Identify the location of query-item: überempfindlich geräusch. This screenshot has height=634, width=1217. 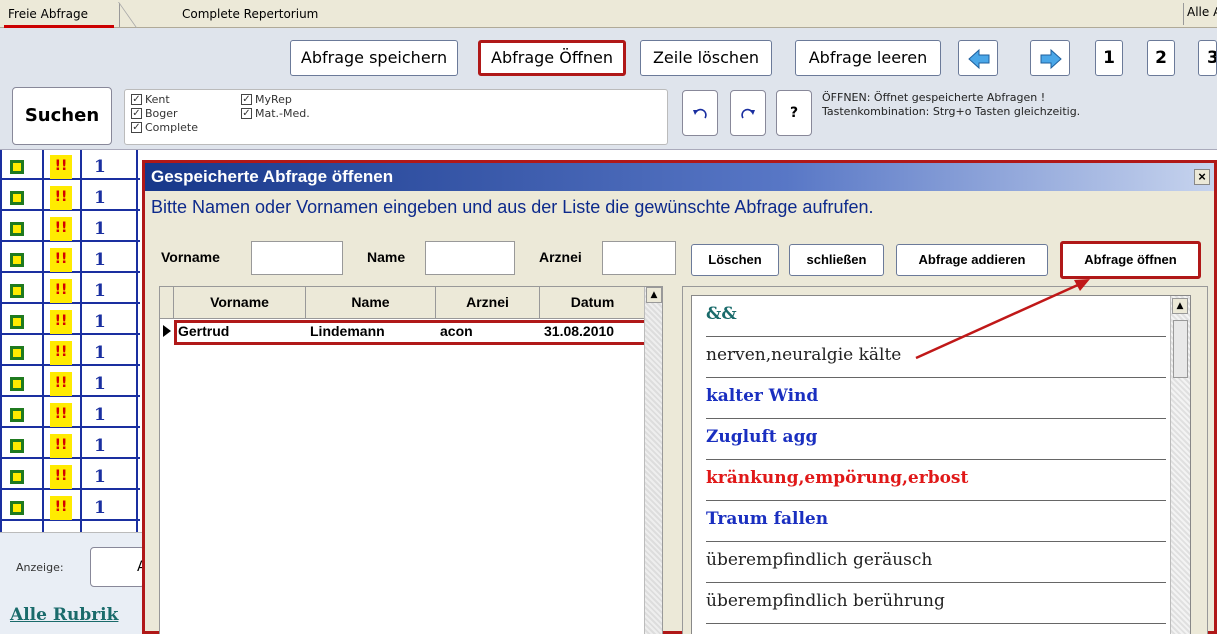
(936, 562).